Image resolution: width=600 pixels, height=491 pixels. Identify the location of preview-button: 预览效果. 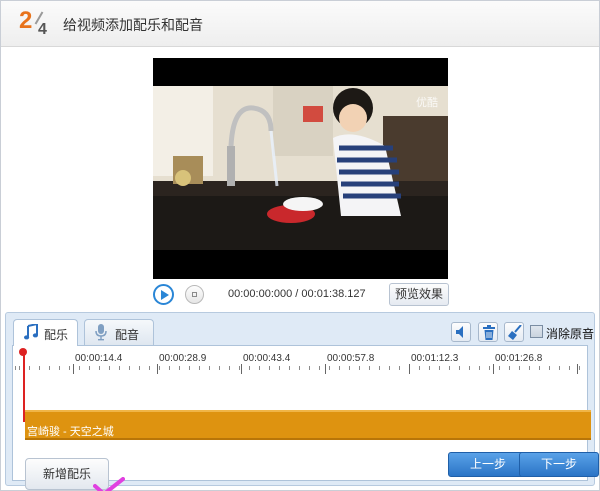
(419, 294).